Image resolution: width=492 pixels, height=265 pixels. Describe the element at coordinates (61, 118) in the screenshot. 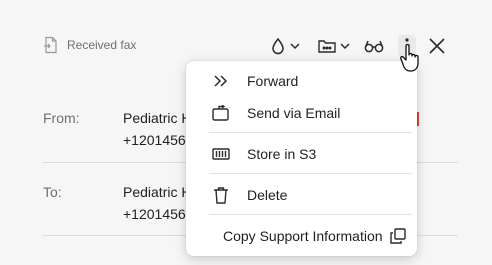

I see `from-label: From:` at that location.